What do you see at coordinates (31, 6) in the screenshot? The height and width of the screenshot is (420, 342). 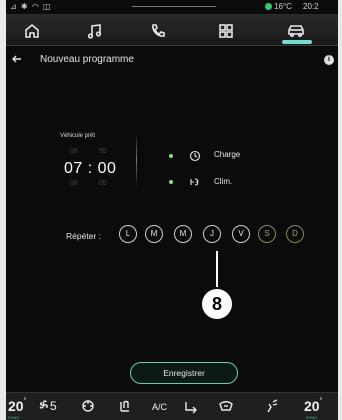 I see `signal-icons: ⊿ ✱ ◠ ◫` at bounding box center [31, 6].